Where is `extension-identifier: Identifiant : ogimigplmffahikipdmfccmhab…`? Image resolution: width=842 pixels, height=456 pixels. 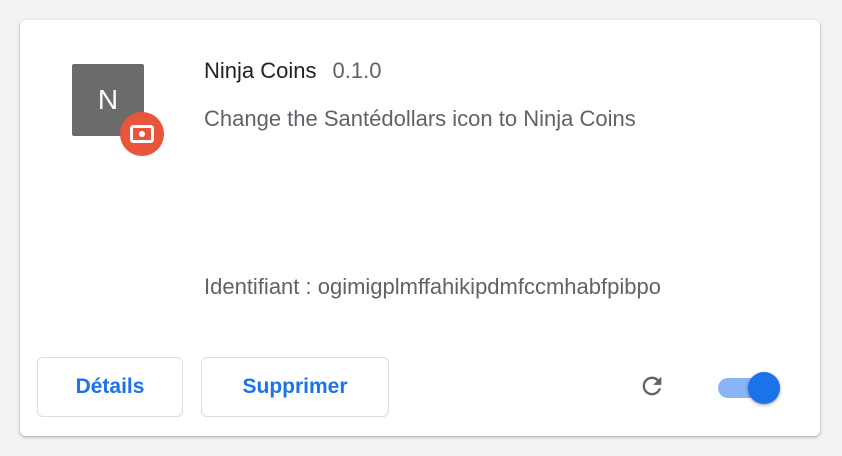 extension-identifier: Identifiant : ogimigplmffahikipdmfccmhab… is located at coordinates (432, 286).